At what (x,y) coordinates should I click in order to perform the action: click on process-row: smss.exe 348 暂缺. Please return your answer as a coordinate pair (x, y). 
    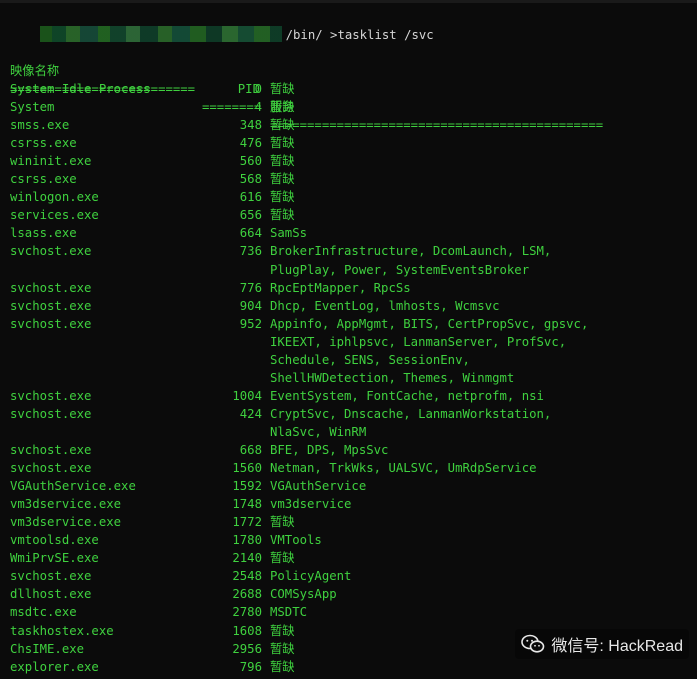
    Looking at the image, I should click on (348, 125).